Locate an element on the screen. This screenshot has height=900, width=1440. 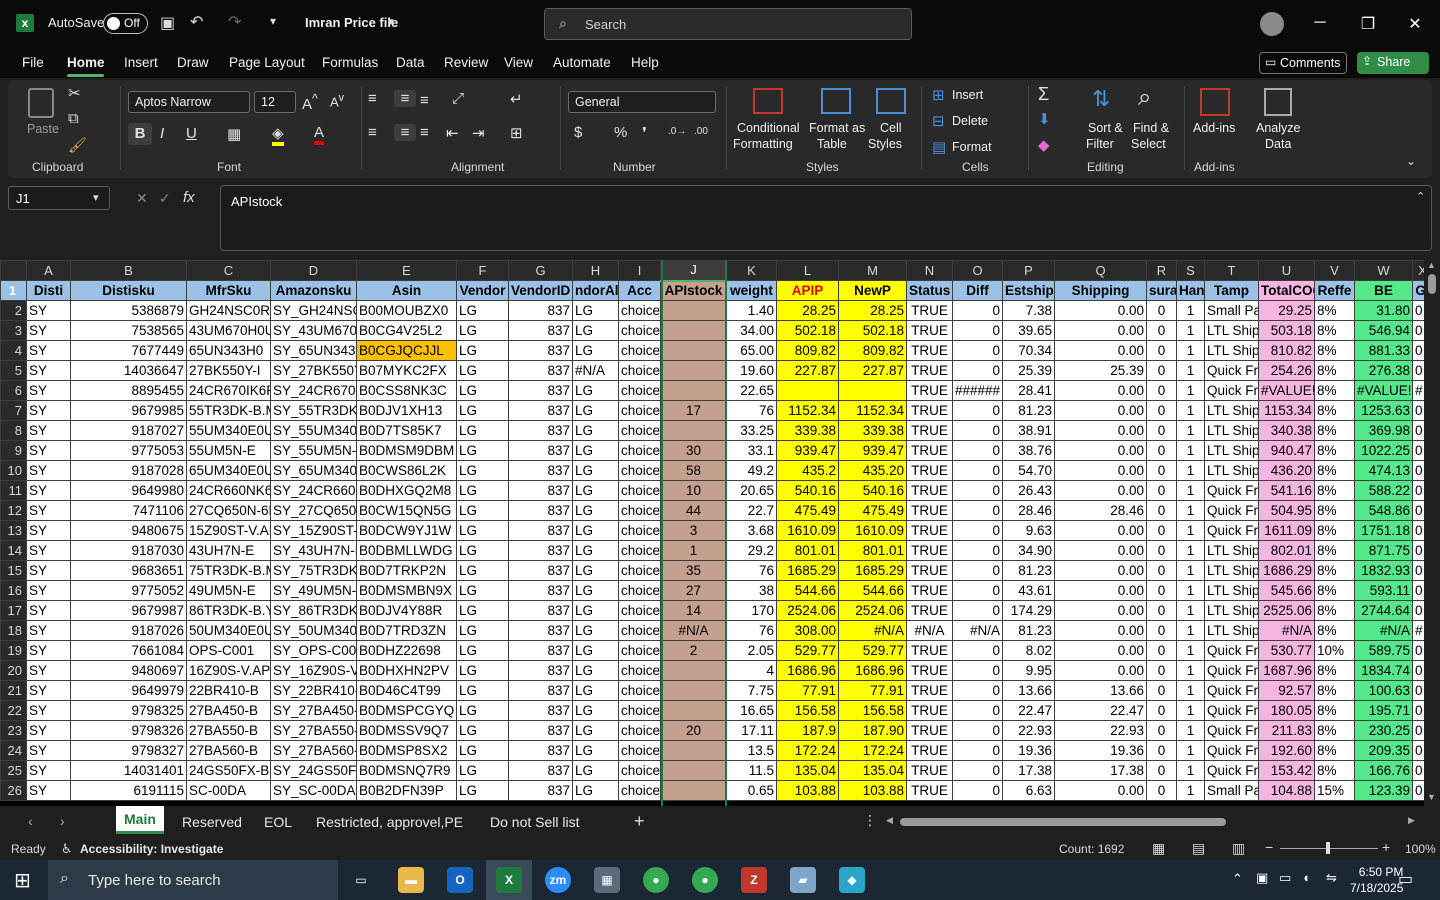
insert-cells-icon: ⊞ is located at coordinates (938, 95).